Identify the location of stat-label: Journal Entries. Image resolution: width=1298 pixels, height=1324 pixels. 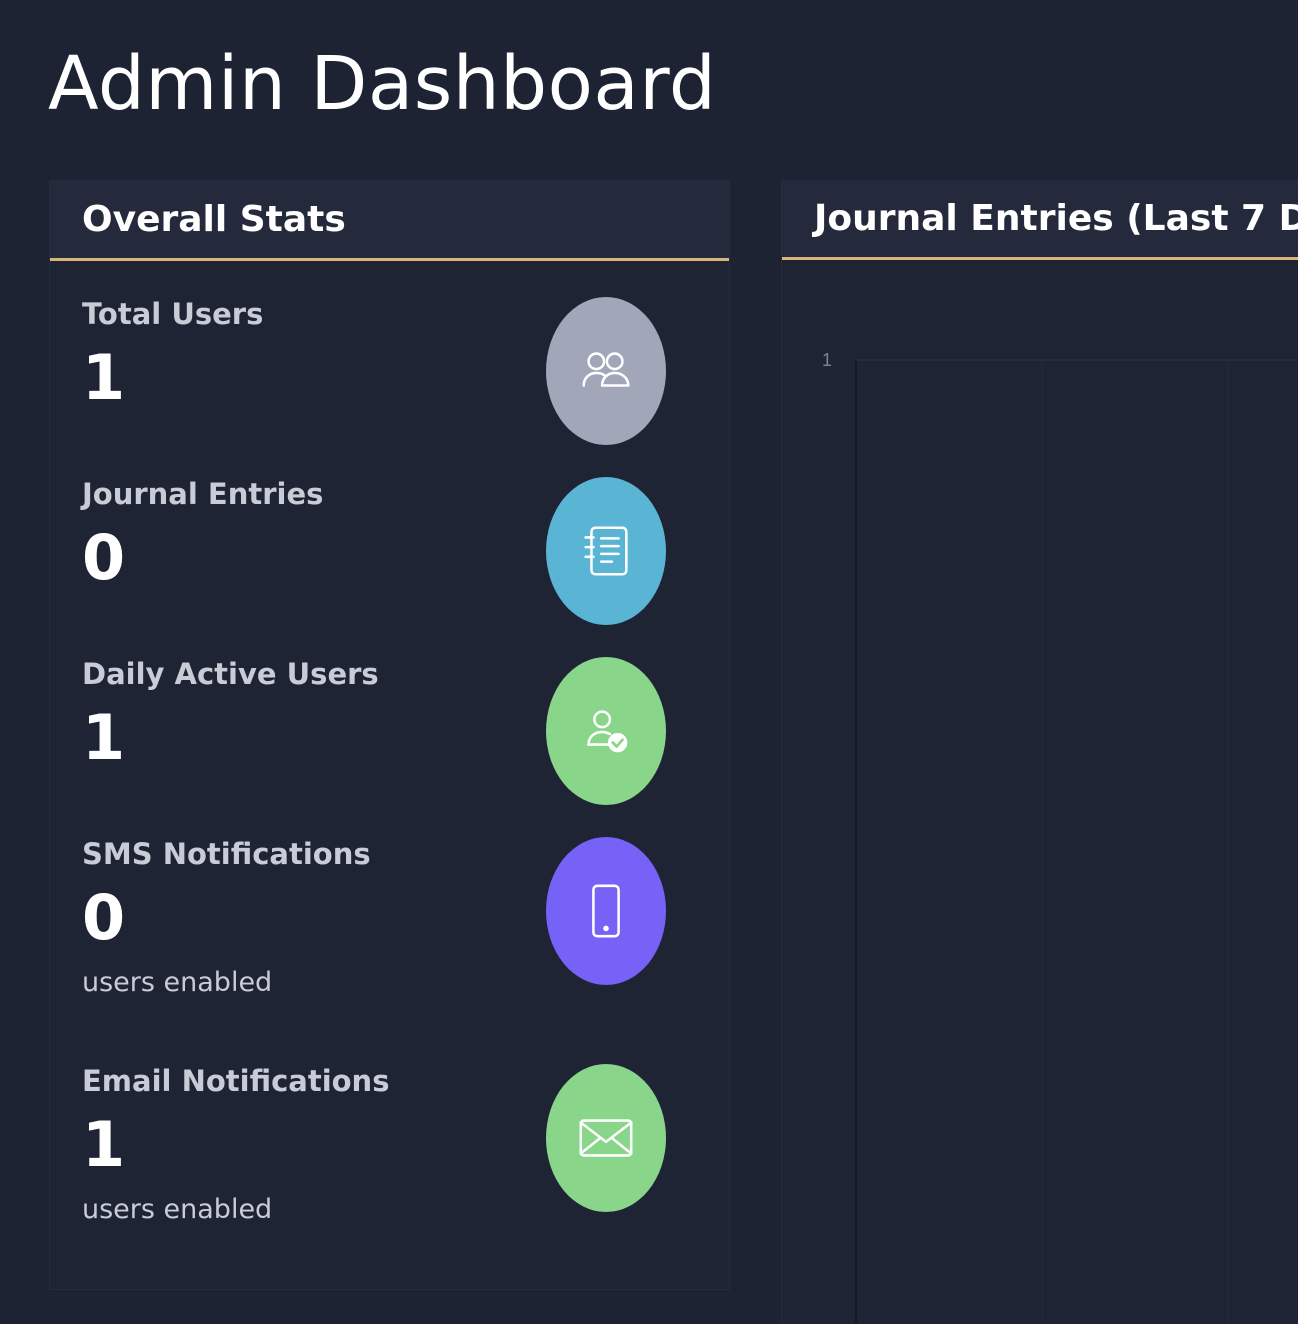
(203, 494).